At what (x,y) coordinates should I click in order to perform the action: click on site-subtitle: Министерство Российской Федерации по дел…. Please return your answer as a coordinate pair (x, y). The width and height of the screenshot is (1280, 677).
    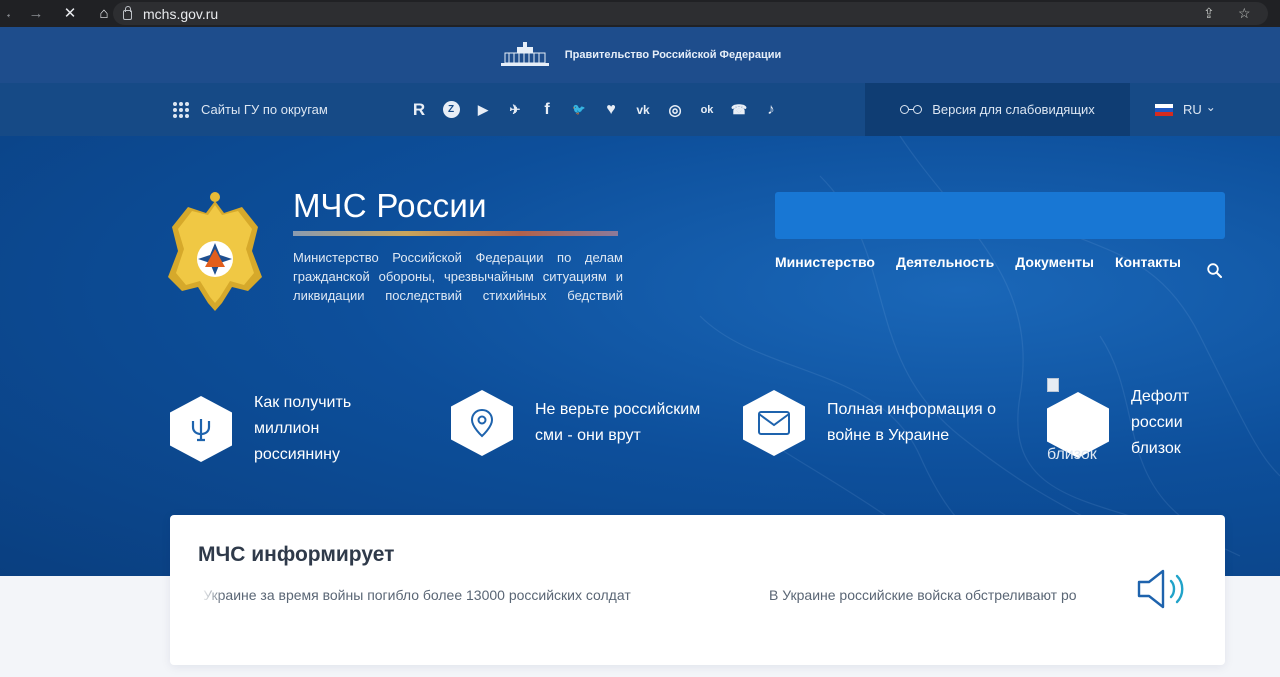
    Looking at the image, I should click on (458, 276).